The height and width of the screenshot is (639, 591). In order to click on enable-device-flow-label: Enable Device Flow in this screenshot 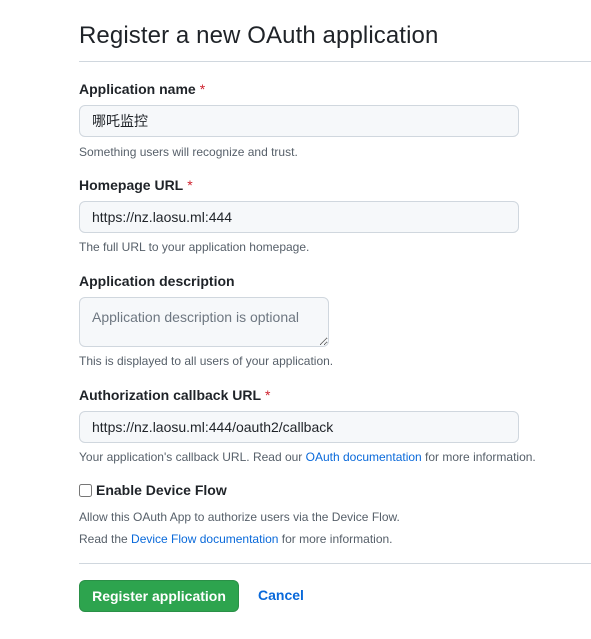, I will do `click(161, 490)`.